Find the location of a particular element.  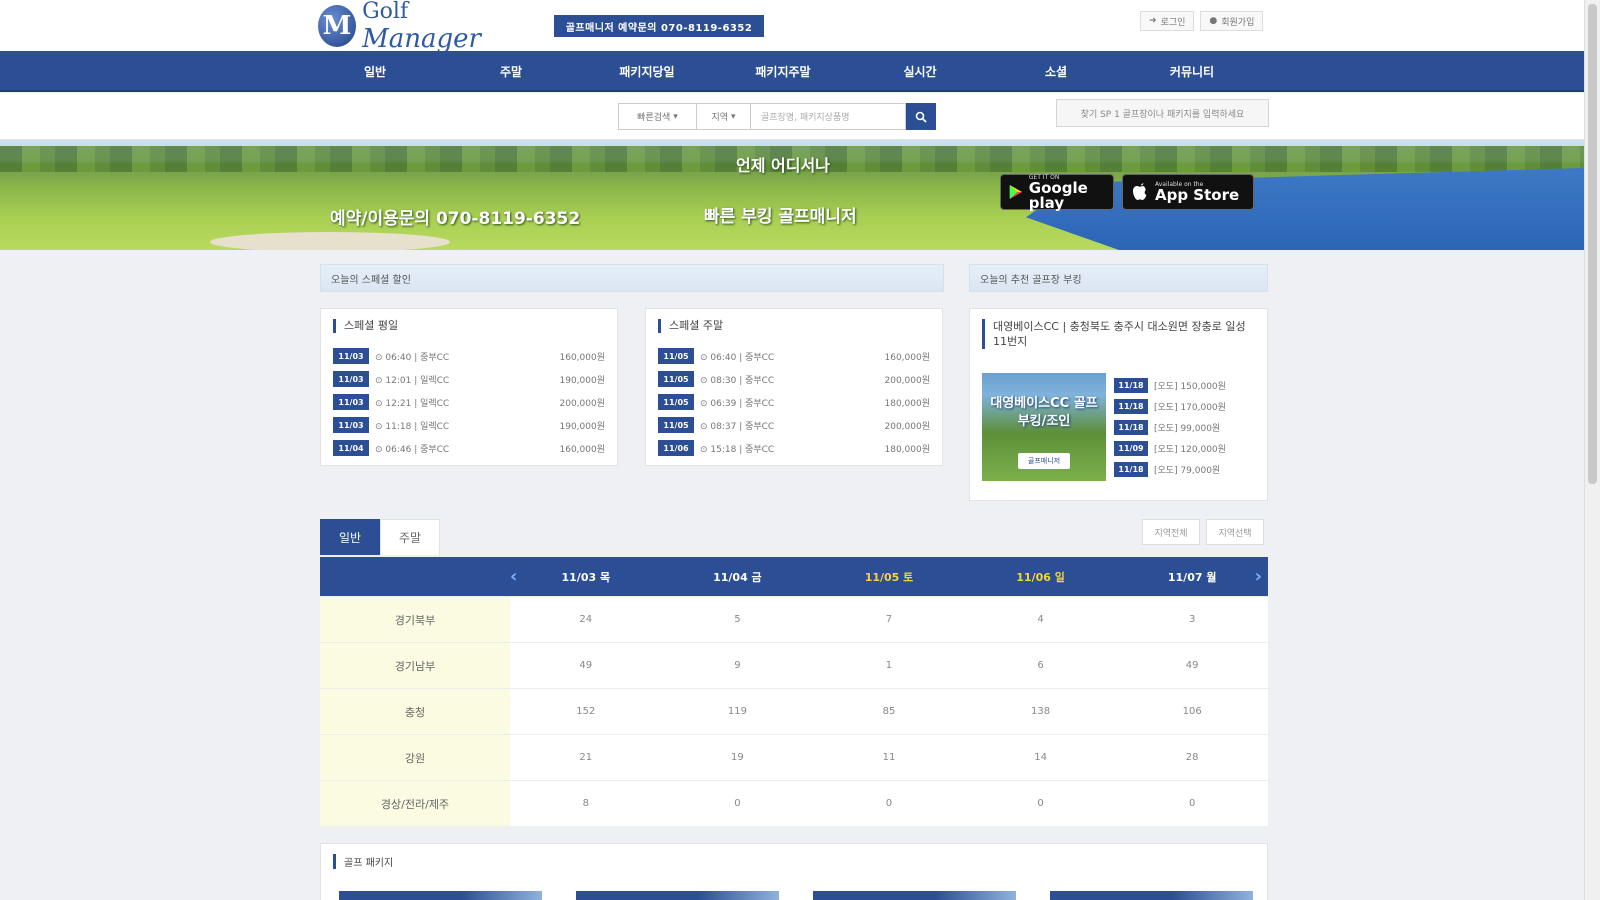

table-cell: 119 is located at coordinates (738, 711).